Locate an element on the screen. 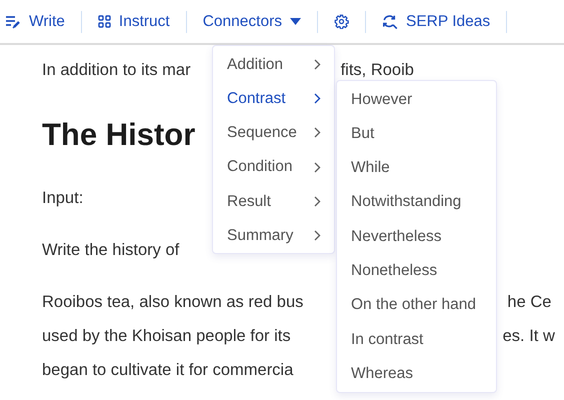 The image size is (564, 400). menu-item: Result is located at coordinates (273, 201).